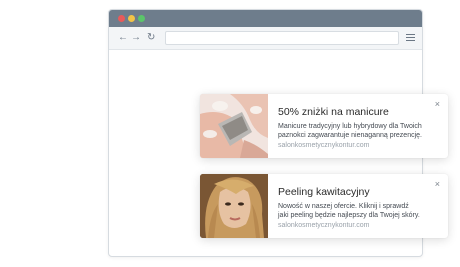 The width and height of the screenshot is (460, 267). Describe the element at coordinates (131, 18) in the screenshot. I see `minimize-window-dot` at that location.